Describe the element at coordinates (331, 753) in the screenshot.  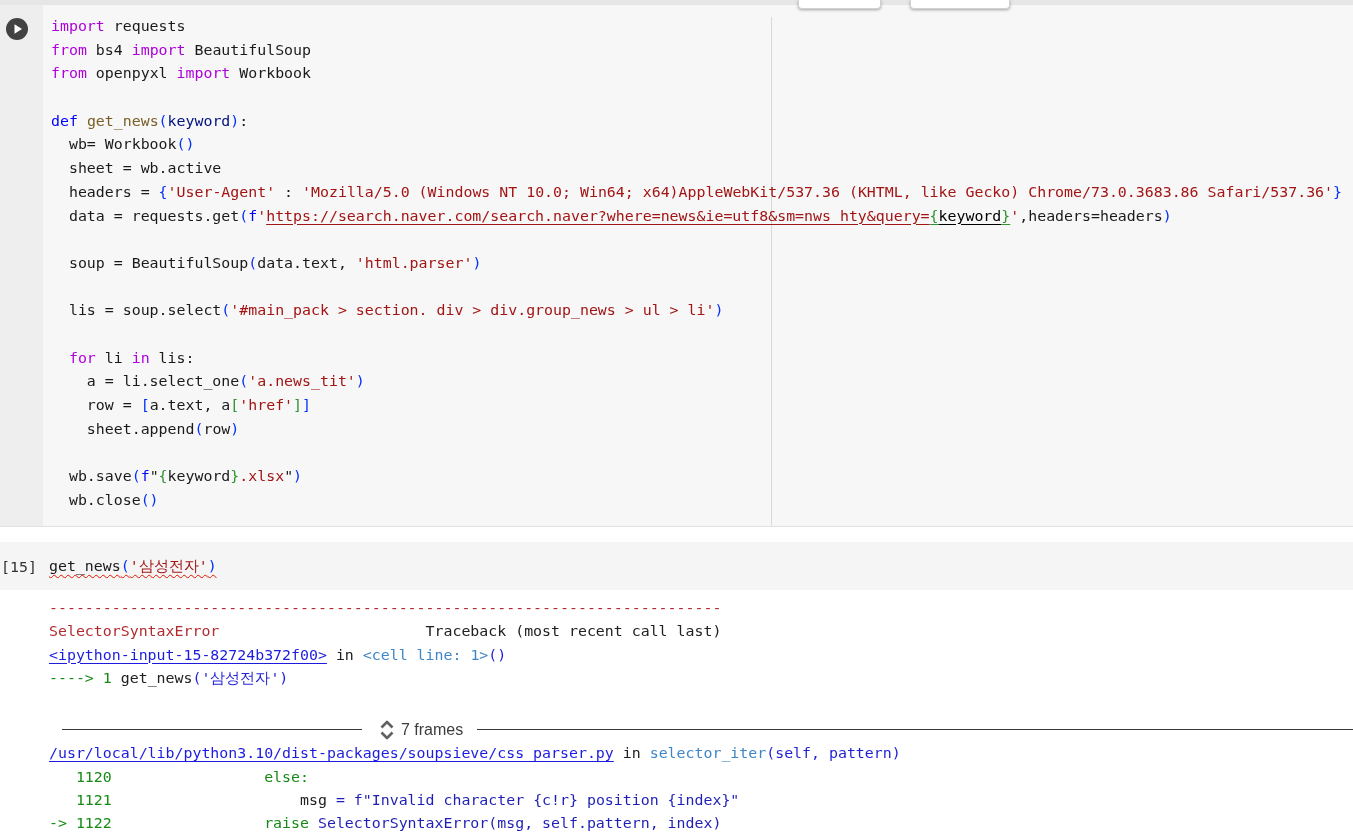
I see `file-link: /usr/local/lib/python3.10/dist-packages/soupsieve/css_parser.py` at that location.